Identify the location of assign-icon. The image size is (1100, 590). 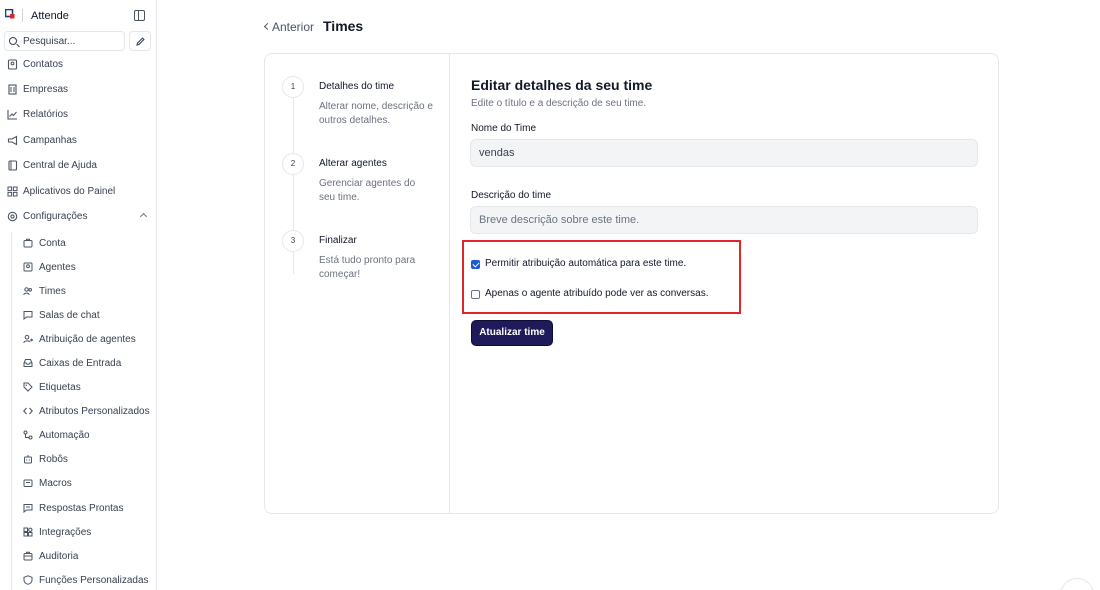
(28, 339).